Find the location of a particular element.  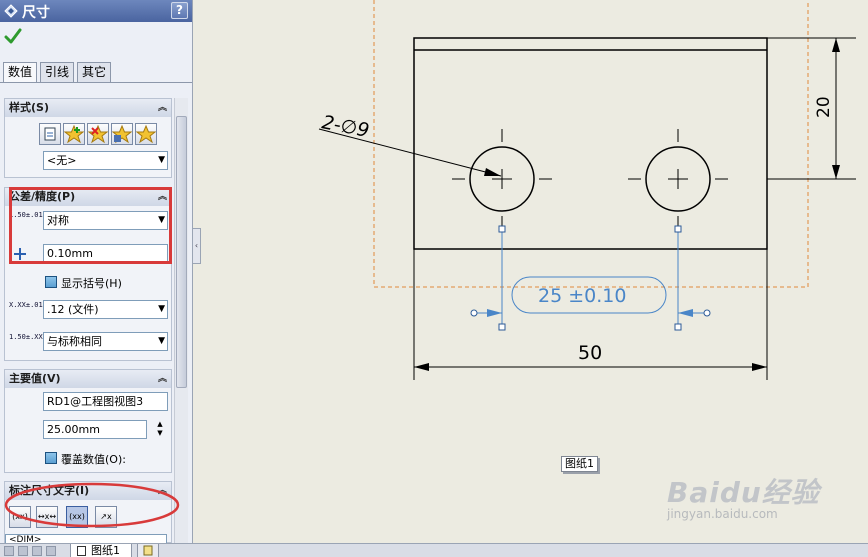

sheet-tab: 图纸1 is located at coordinates (101, 550).